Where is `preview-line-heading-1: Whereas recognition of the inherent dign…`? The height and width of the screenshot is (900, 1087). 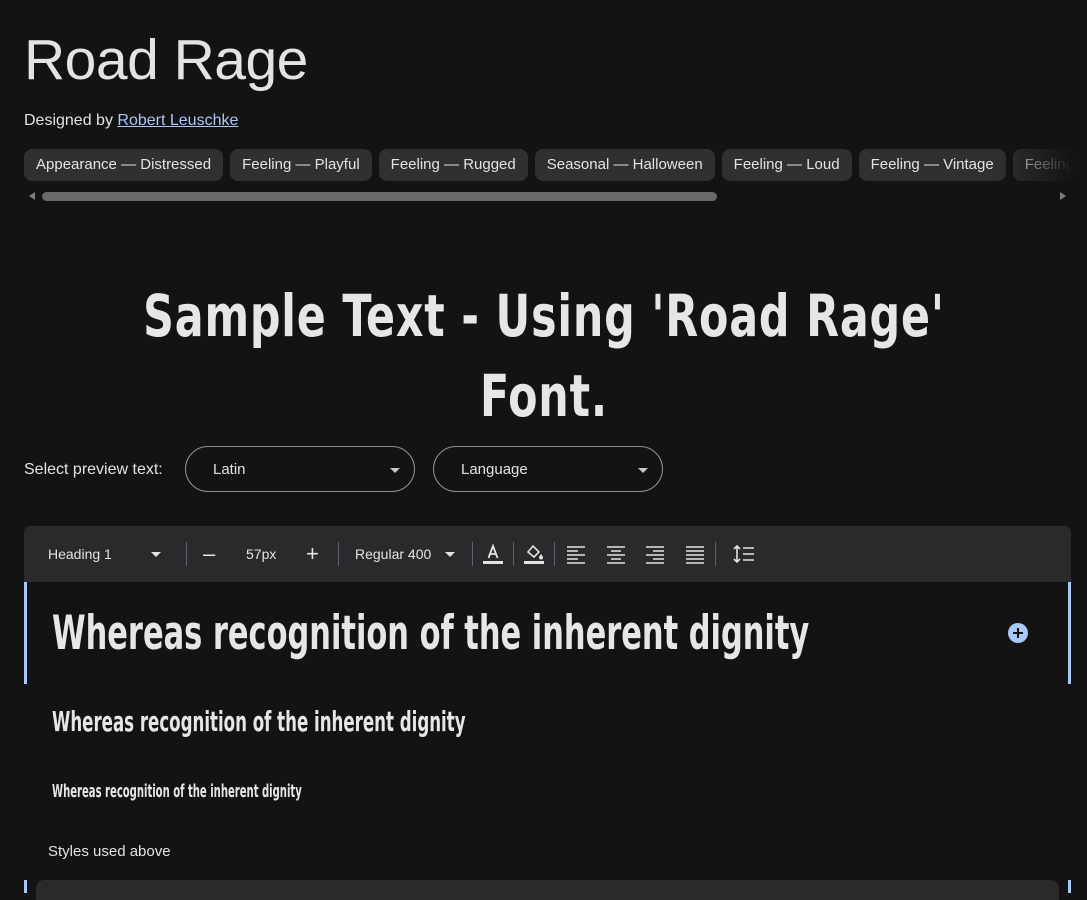 preview-line-heading-1: Whereas recognition of the inherent dign… is located at coordinates (430, 634).